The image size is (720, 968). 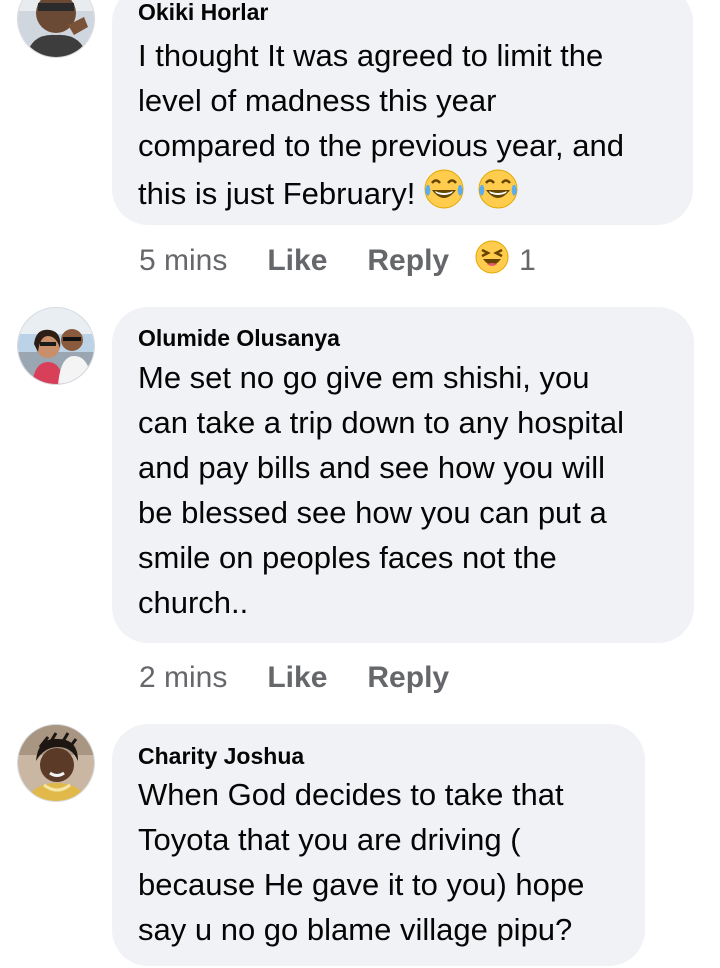 I want to click on laughing-squint-face-icon, so click(x=492, y=261).